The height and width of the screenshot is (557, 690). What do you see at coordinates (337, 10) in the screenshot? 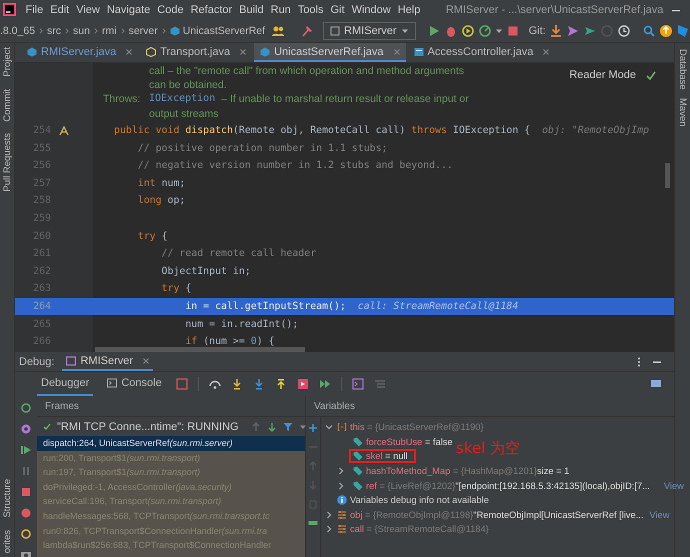
I see `menu-item: Git` at bounding box center [337, 10].